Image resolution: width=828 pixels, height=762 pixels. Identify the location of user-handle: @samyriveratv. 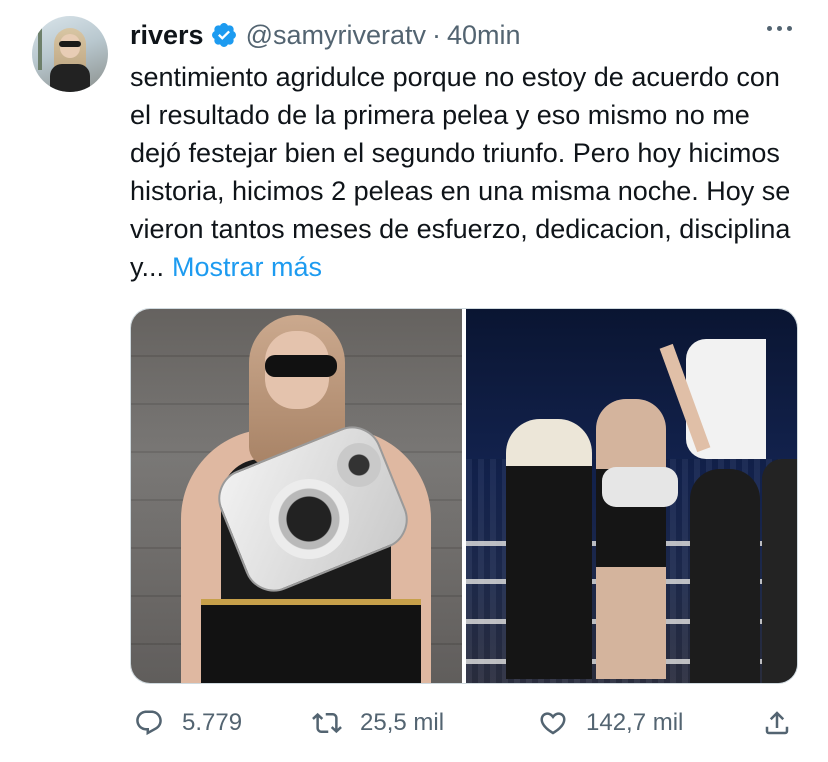
(336, 35).